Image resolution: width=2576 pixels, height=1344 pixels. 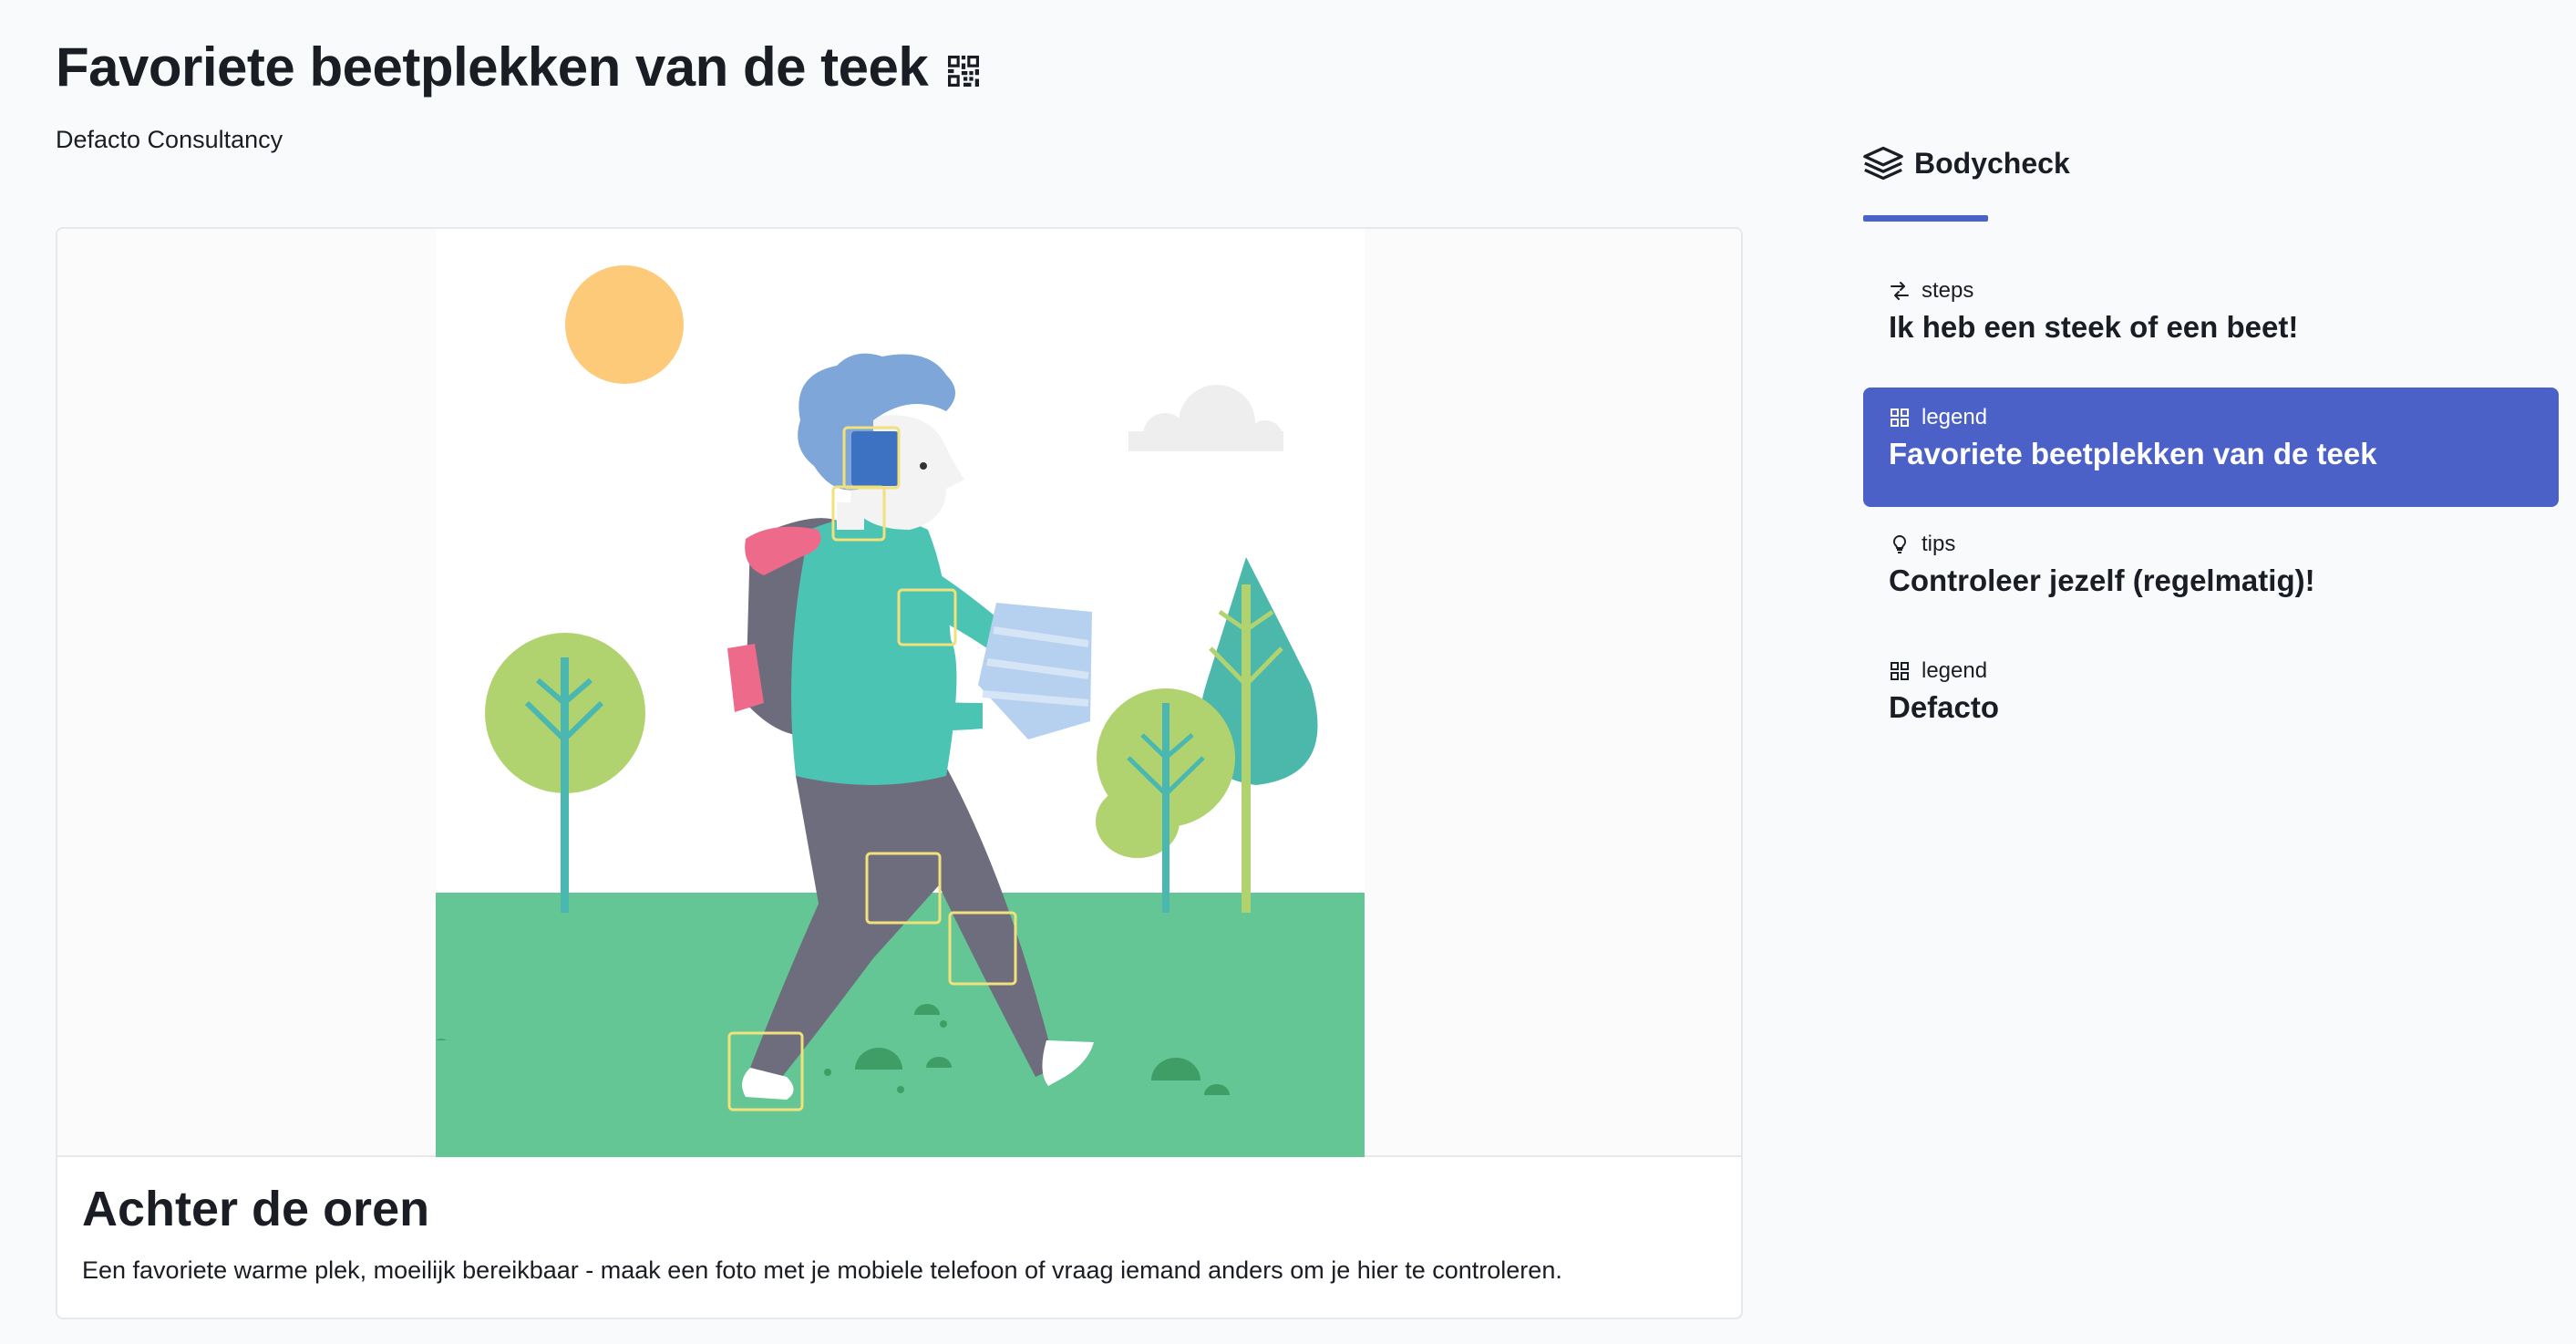 What do you see at coordinates (2133, 453) in the screenshot?
I see `sidebar-item-title: Favoriete beetplekken van de teek` at bounding box center [2133, 453].